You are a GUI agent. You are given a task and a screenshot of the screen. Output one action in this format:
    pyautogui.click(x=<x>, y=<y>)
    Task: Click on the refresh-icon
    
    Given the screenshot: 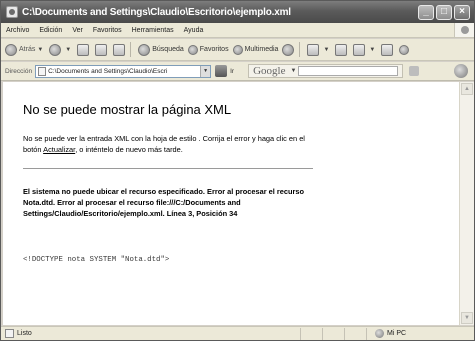 What is the action you would take?
    pyautogui.click(x=101, y=49)
    